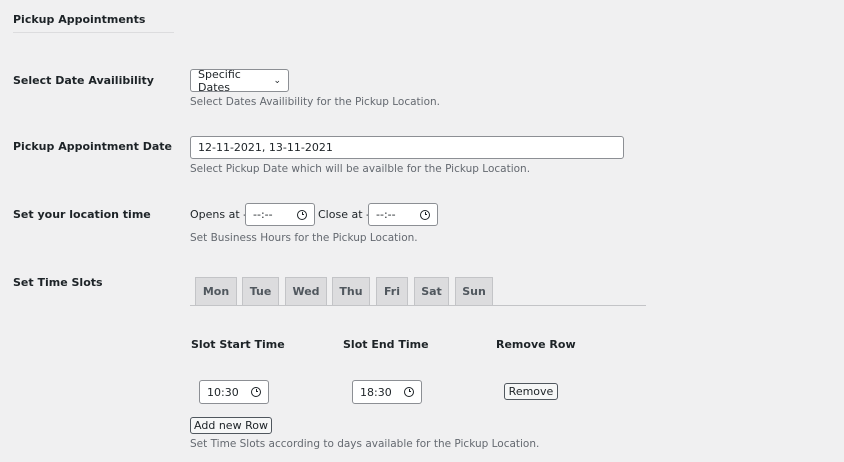 The height and width of the screenshot is (462, 844). What do you see at coordinates (431, 291) in the screenshot?
I see `tab-sat: Sat` at bounding box center [431, 291].